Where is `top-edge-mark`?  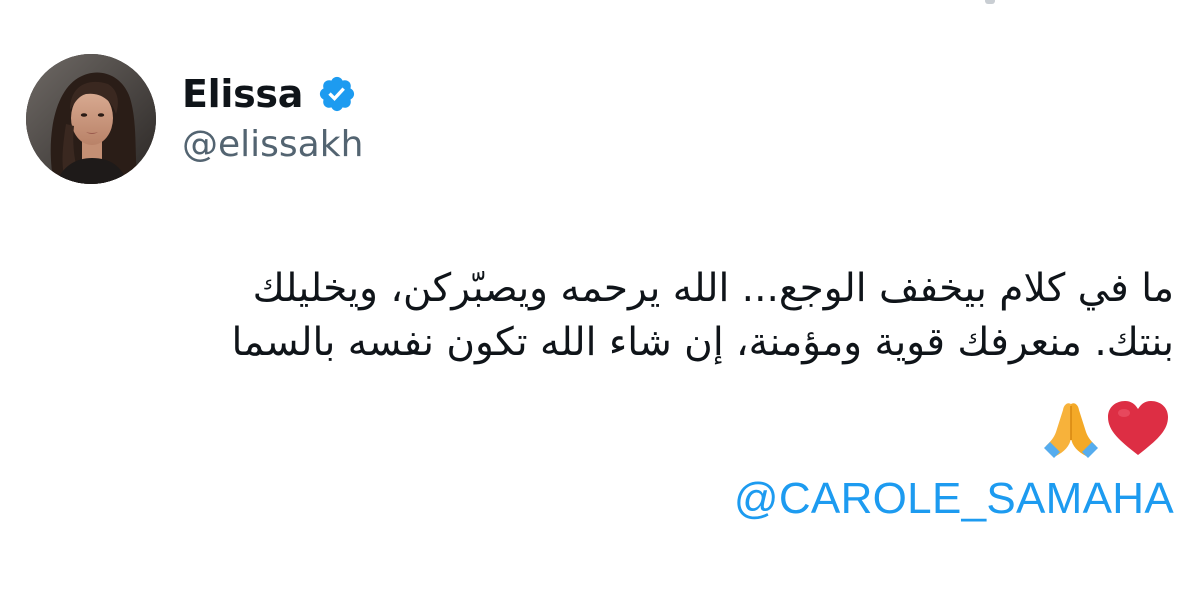 top-edge-mark is located at coordinates (990, 2).